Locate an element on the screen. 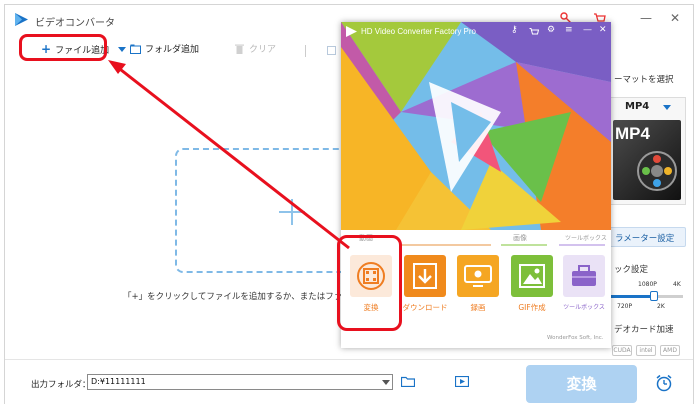  callout-highlight-convert-tile is located at coordinates (369, 283).